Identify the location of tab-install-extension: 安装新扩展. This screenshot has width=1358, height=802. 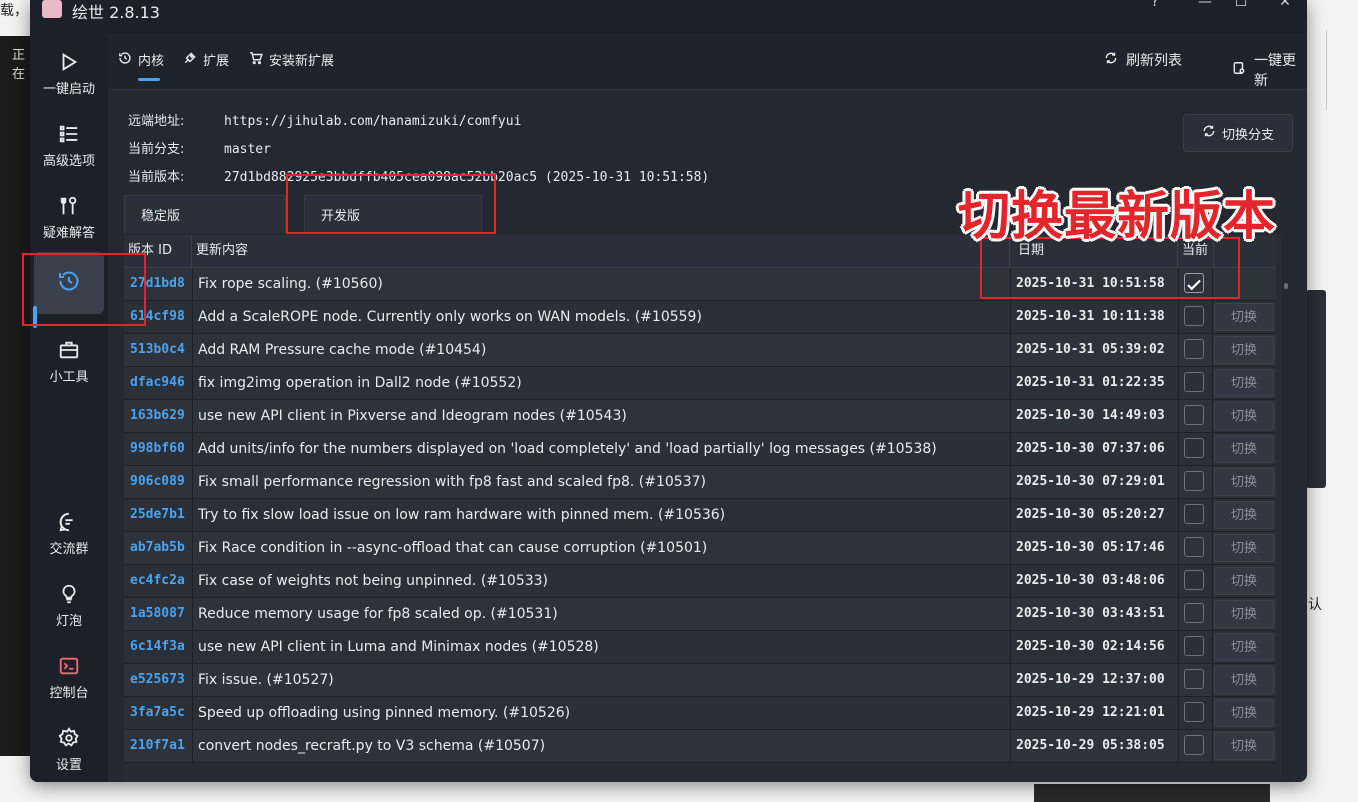
(291, 59).